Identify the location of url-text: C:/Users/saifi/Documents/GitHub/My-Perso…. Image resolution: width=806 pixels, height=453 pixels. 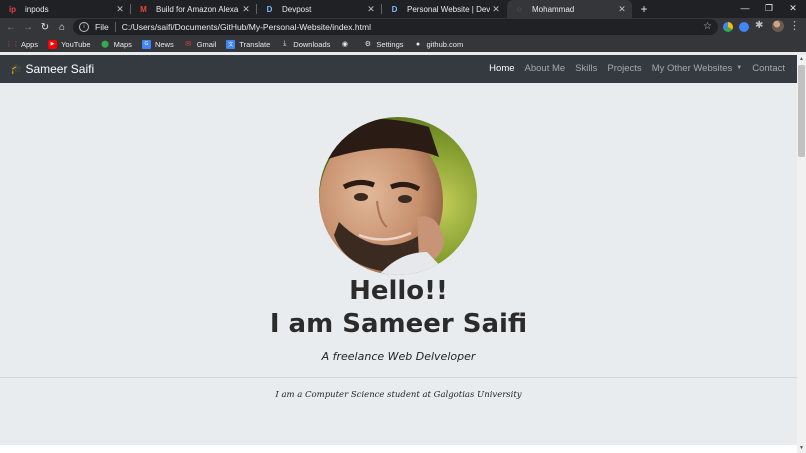
(246, 27).